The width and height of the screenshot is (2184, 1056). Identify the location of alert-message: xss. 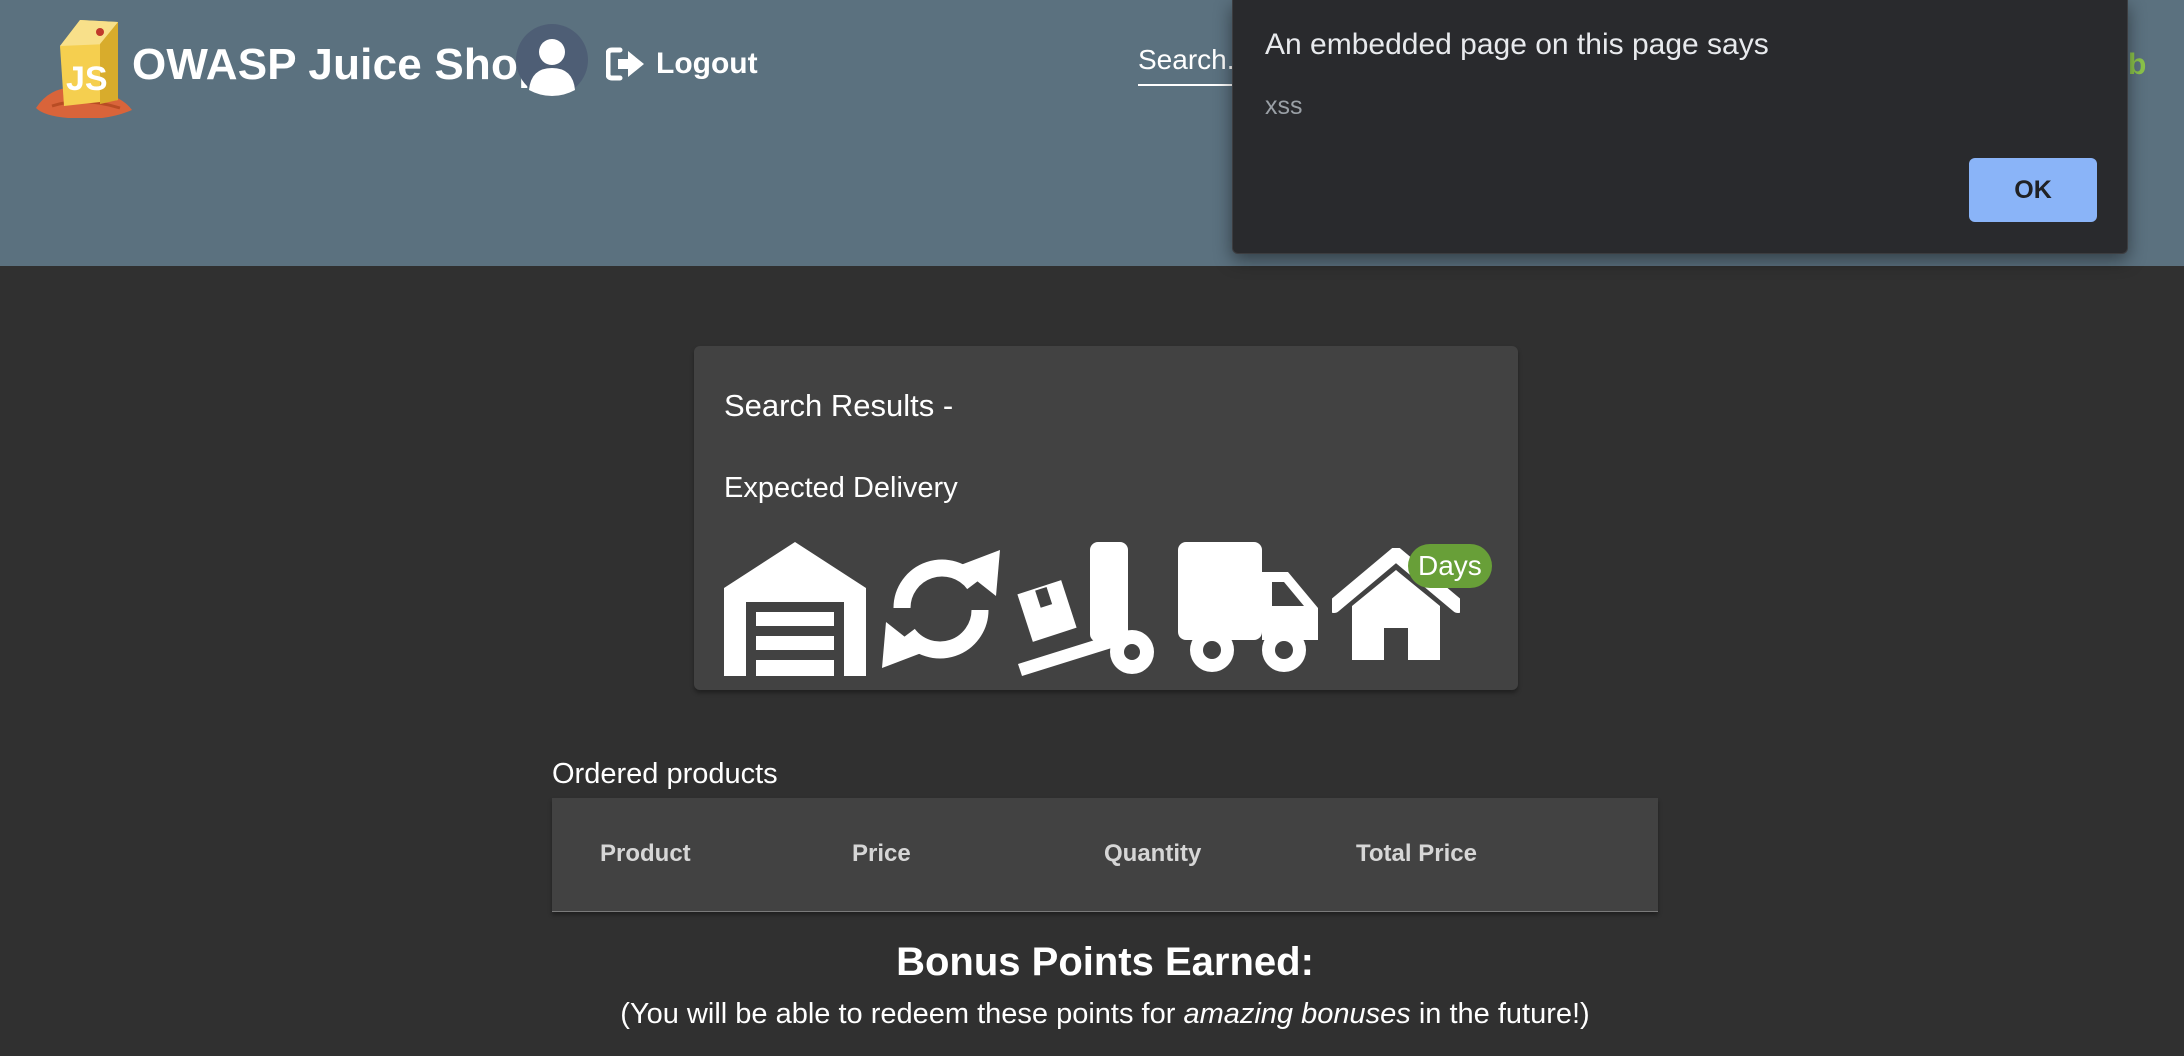
(1284, 106).